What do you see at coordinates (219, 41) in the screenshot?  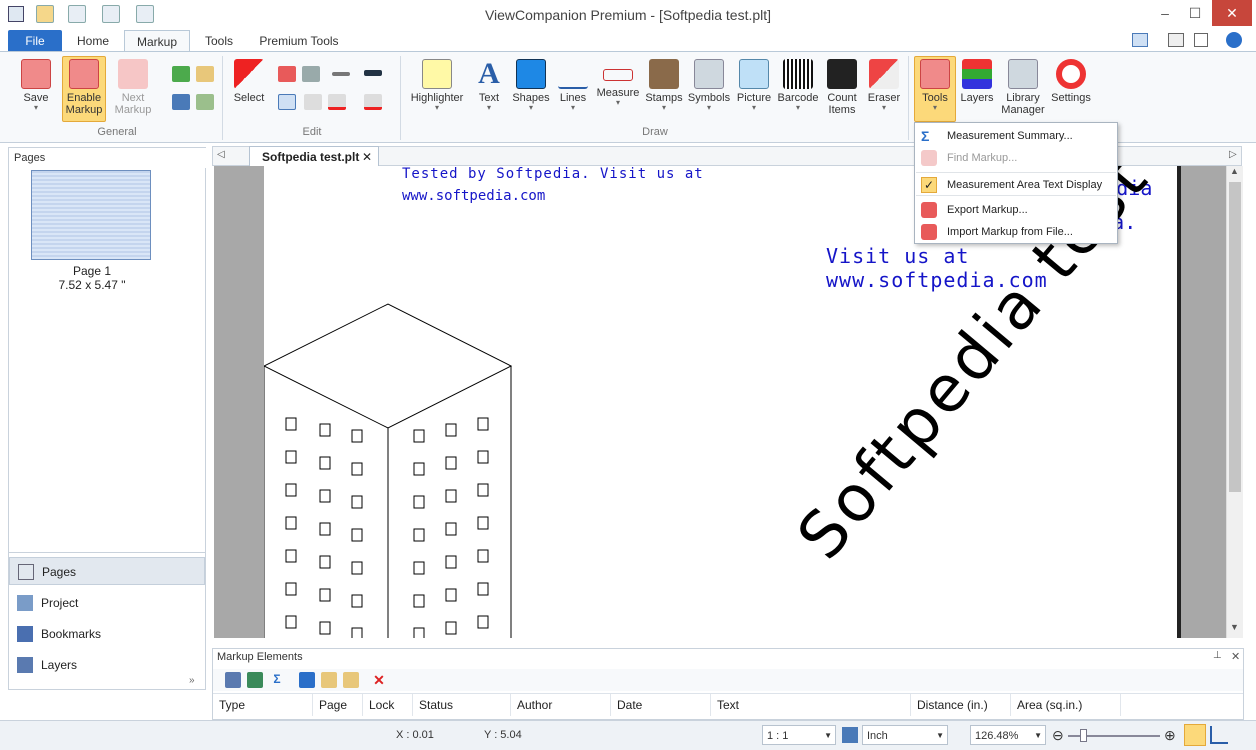 I see `tab-tools: Tools` at bounding box center [219, 41].